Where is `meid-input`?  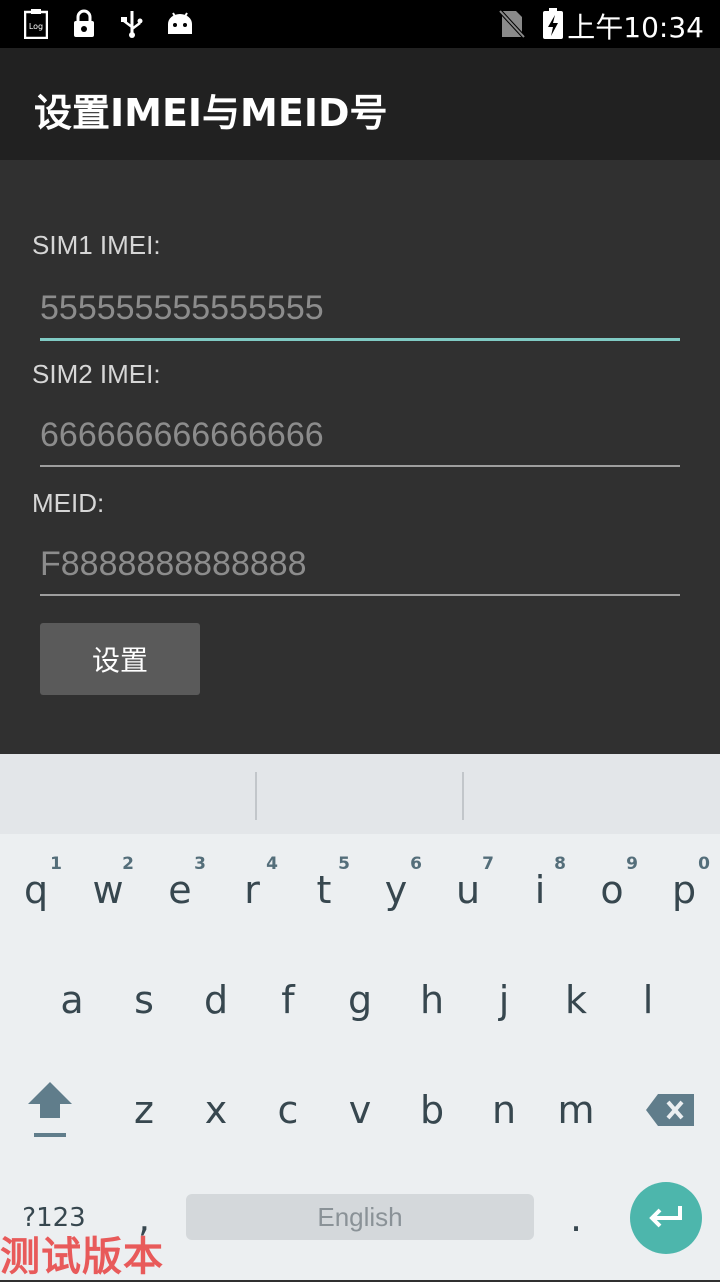
meid-input is located at coordinates (360, 565).